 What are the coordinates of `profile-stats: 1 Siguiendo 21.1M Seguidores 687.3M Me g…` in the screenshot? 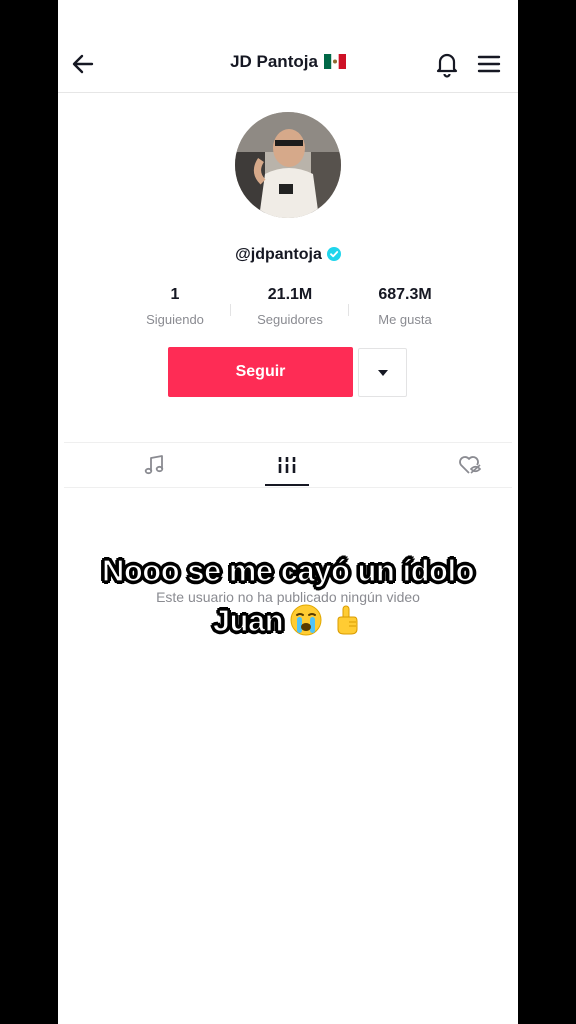 It's located at (290, 308).